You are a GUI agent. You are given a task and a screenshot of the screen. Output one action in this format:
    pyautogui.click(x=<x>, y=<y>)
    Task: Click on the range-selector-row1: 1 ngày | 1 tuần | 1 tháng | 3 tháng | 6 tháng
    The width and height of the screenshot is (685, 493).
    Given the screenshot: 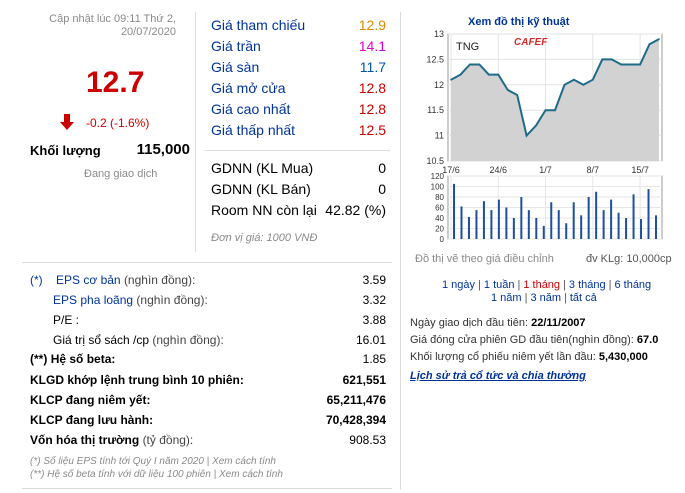 What is the action you would take?
    pyautogui.click(x=547, y=285)
    